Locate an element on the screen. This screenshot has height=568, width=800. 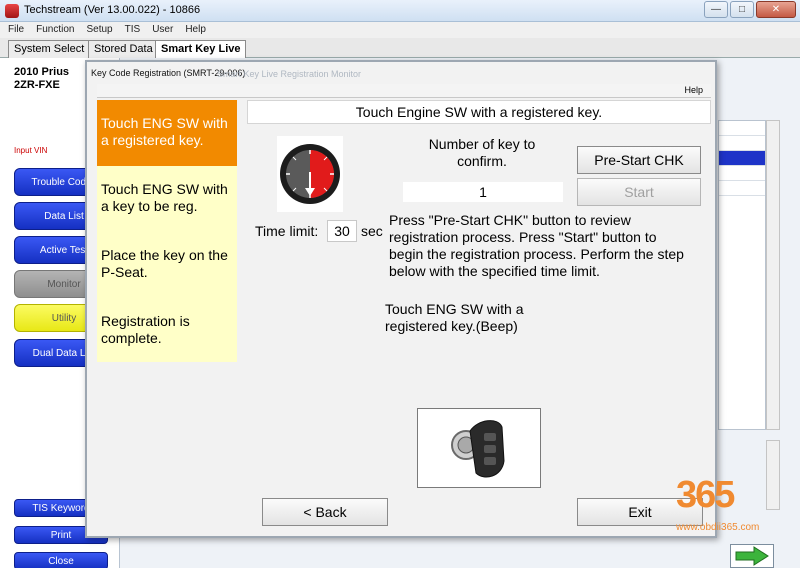
num-key-value: 1 is located at coordinates (483, 192).